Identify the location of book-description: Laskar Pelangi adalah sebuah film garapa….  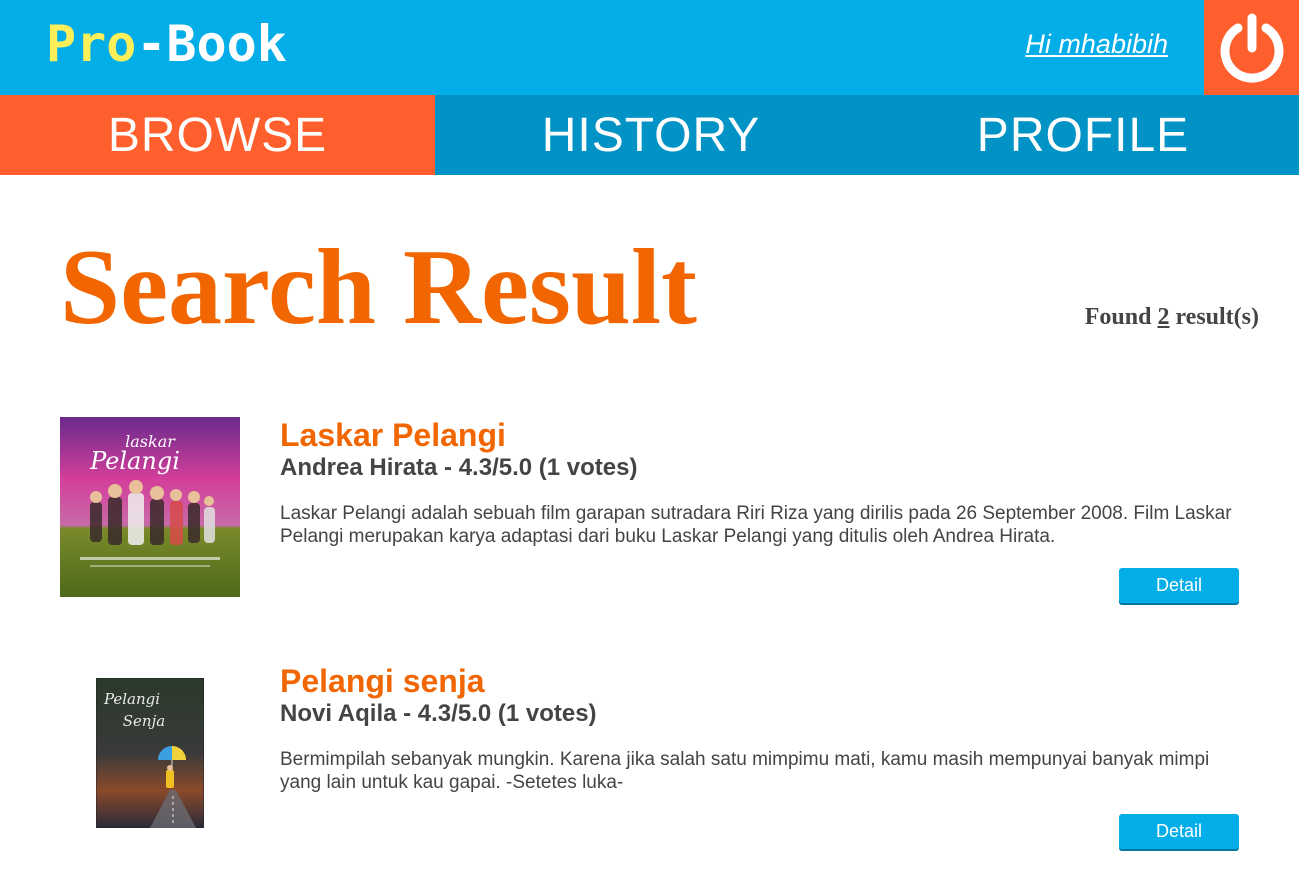
(756, 525).